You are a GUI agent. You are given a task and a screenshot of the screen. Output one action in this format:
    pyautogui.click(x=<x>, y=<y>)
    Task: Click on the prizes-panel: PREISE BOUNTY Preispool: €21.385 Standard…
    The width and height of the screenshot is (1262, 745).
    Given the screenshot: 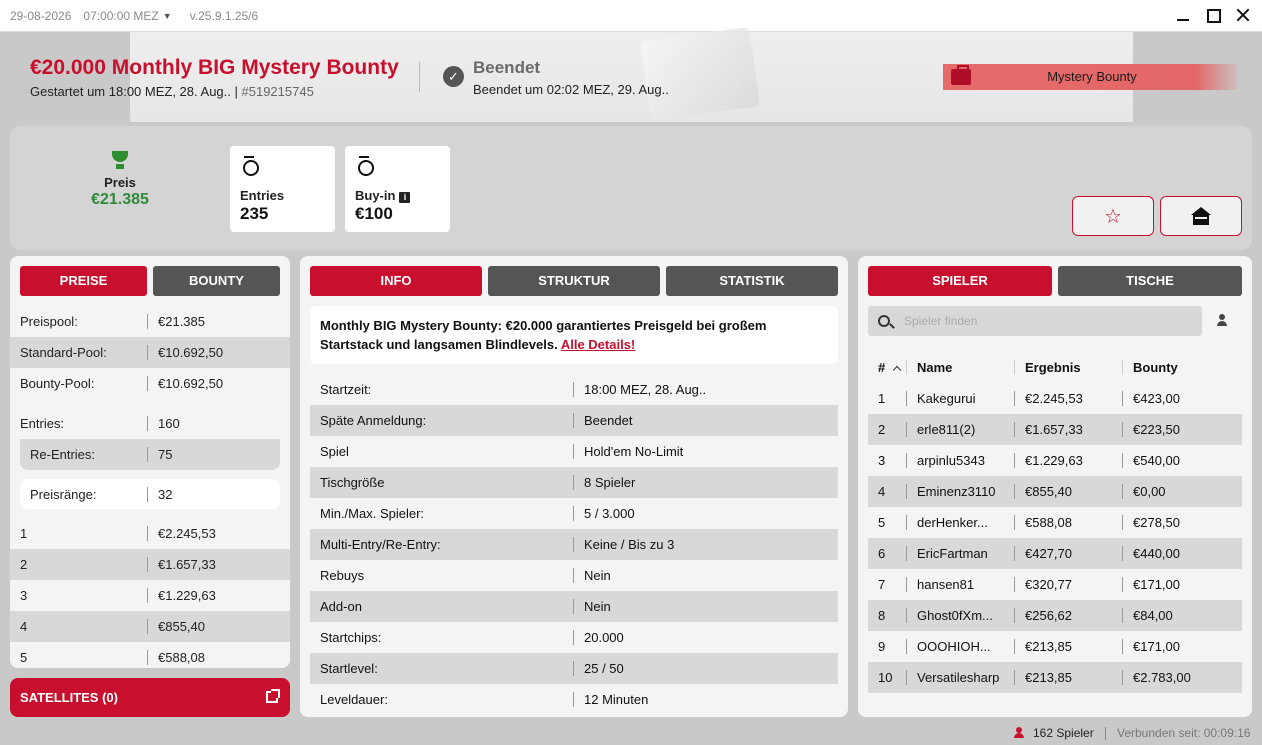 What is the action you would take?
    pyautogui.click(x=150, y=462)
    